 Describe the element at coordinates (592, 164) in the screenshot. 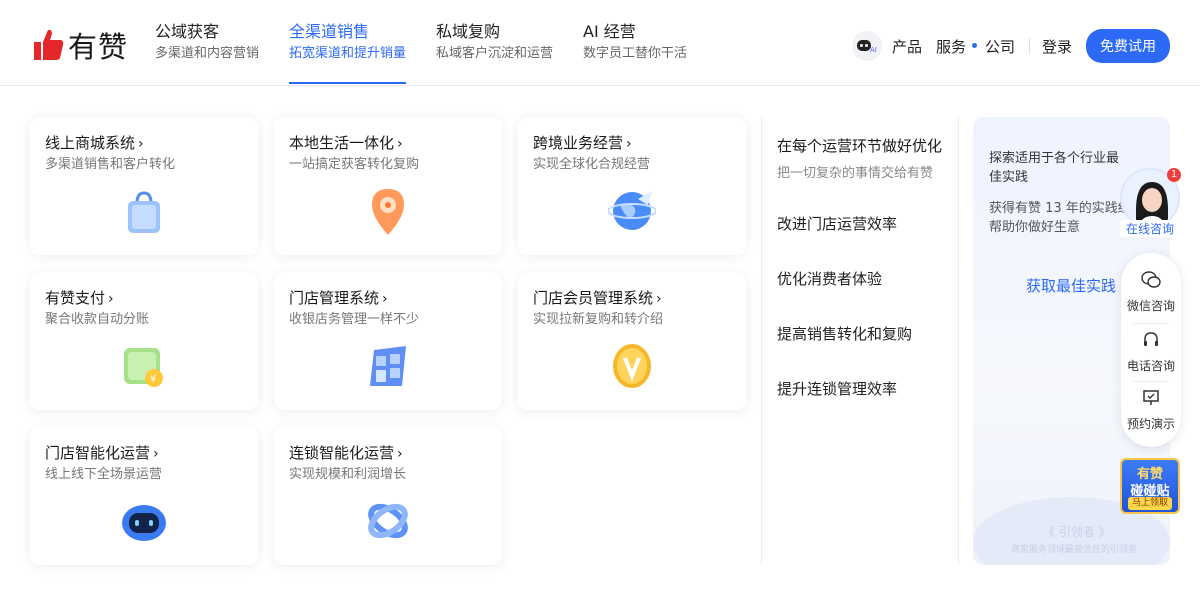

I see `card-desc: 实现全球化合规经营` at that location.